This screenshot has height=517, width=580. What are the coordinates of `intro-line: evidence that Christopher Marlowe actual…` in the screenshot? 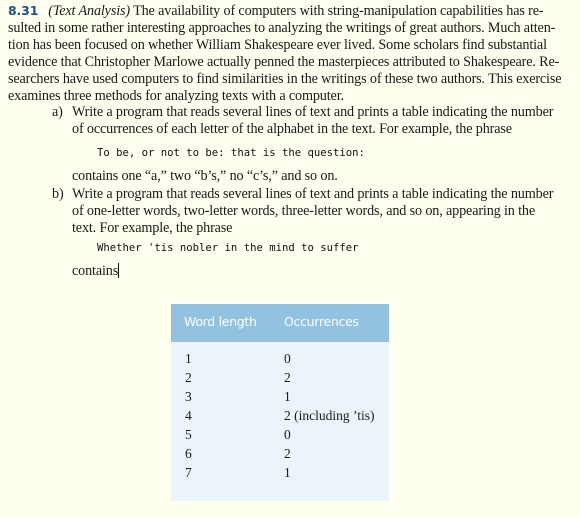 It's located at (284, 62).